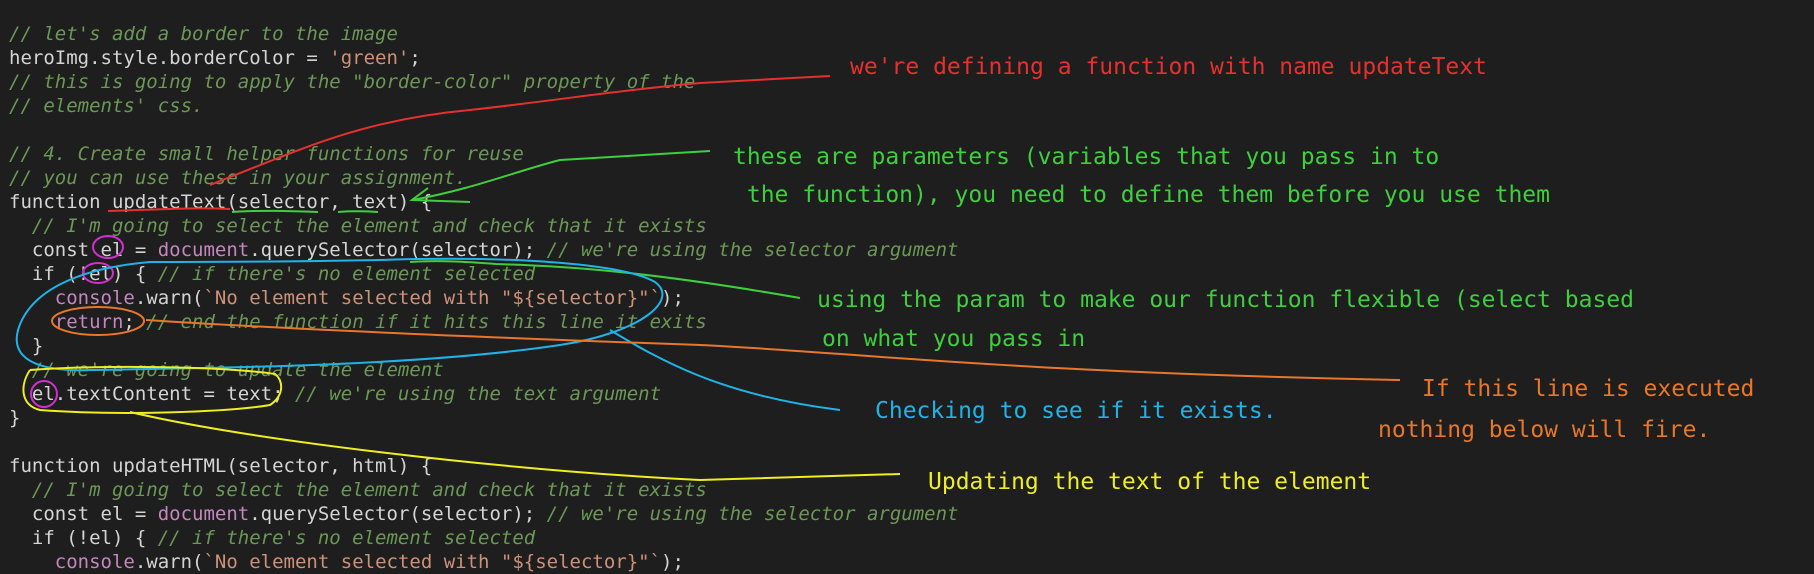  I want to click on code-token: // let's add a border to the image, so click(203, 34).